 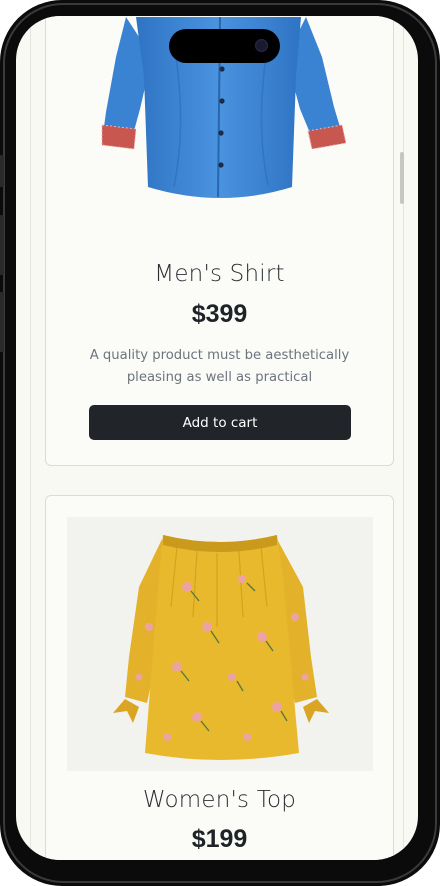 I want to click on volume-down-button, so click(x=2, y=322).